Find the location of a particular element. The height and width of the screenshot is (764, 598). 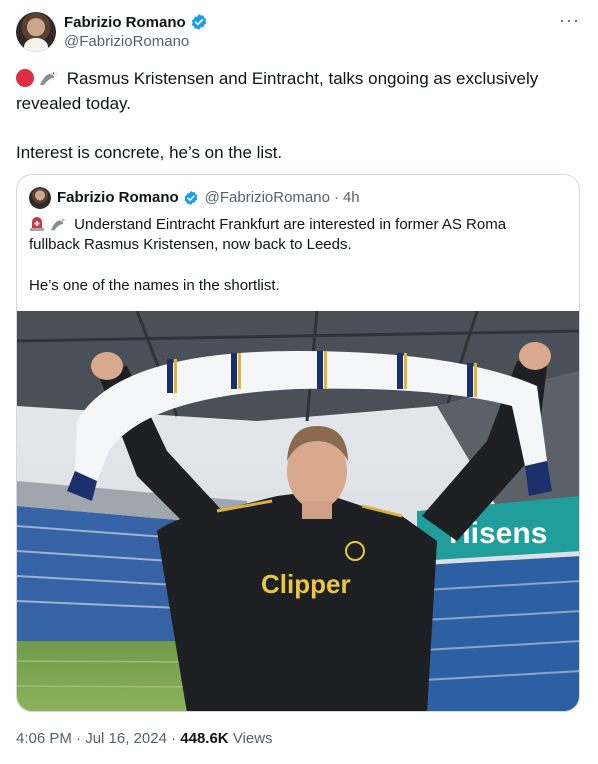

tweet-footer: 4:06 PM · Jul 16, 2024 · 448.6K Views is located at coordinates (144, 738).